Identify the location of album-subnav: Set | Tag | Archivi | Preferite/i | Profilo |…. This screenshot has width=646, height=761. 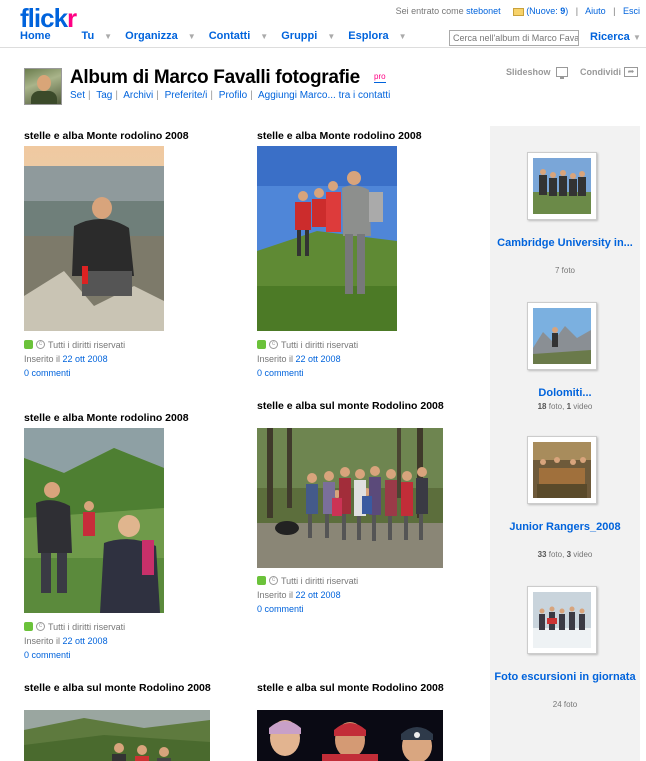
(230, 95).